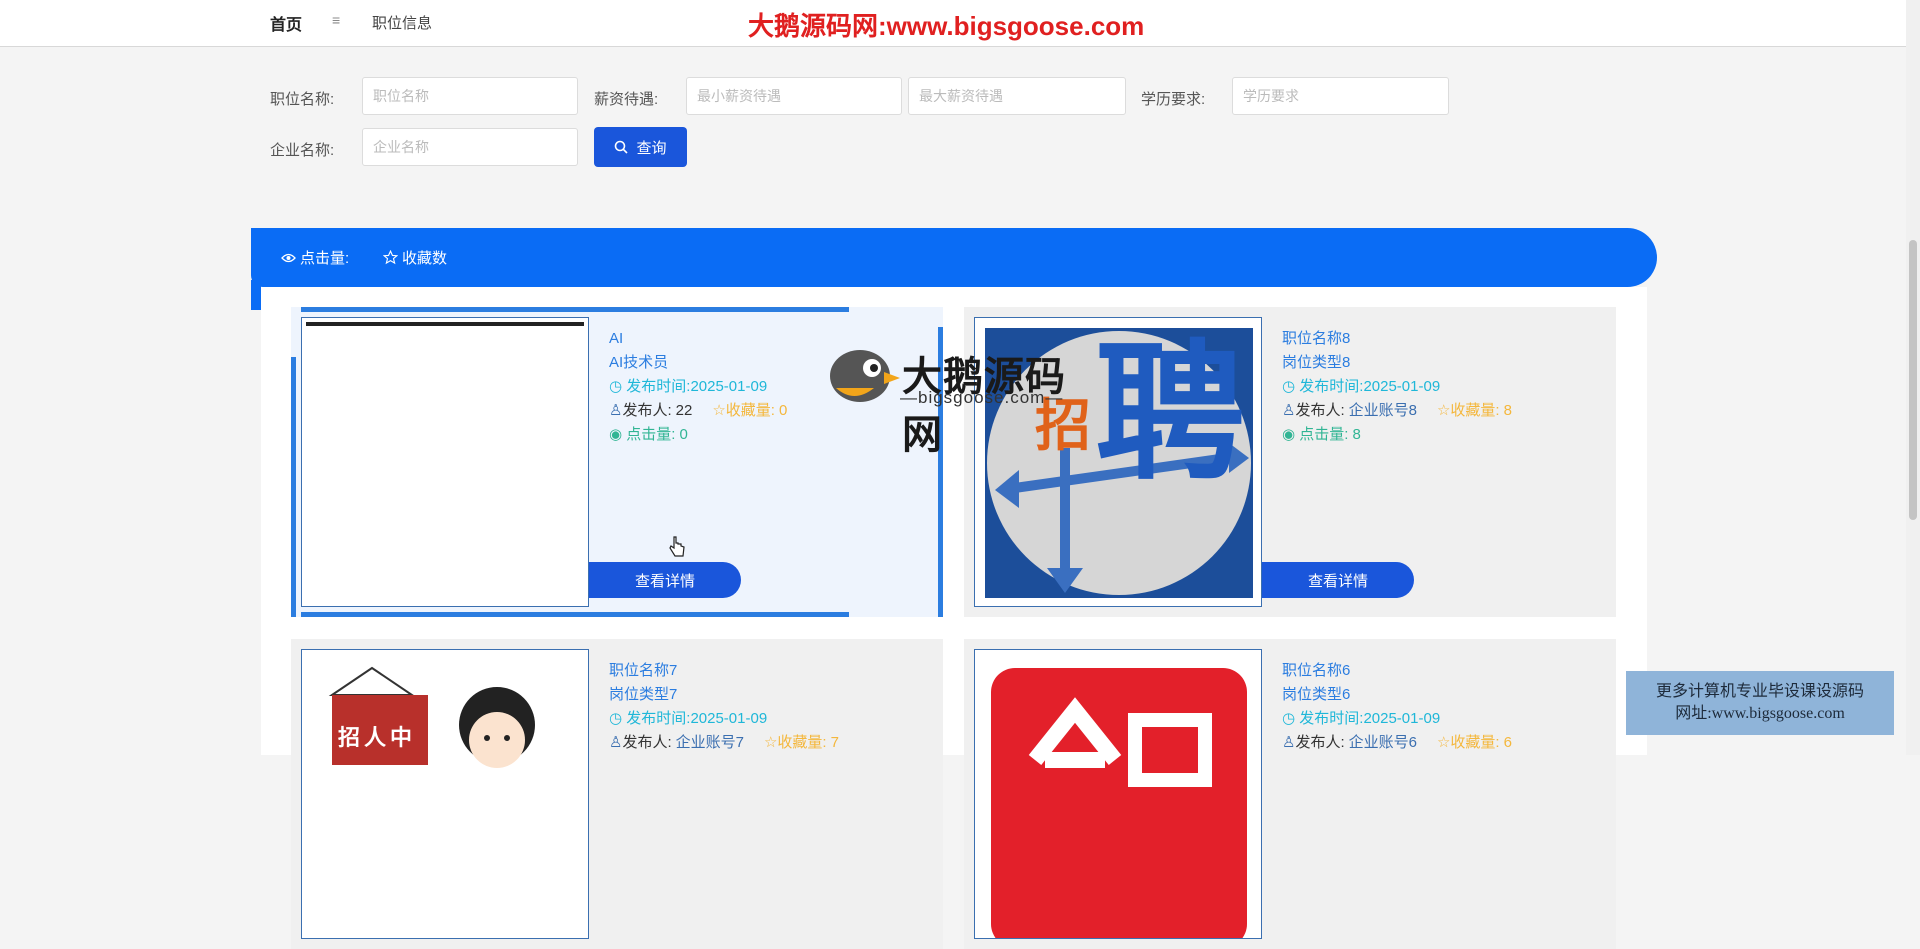  I want to click on clicks-value: 8, so click(1356, 434).